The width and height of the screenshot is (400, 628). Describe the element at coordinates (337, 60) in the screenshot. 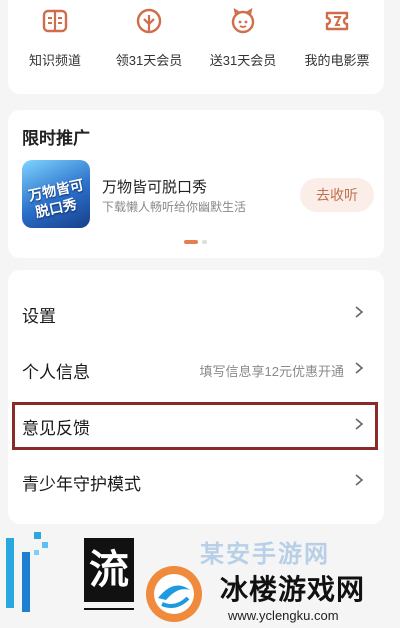

I see `quick-link-label: 我的电影票` at that location.